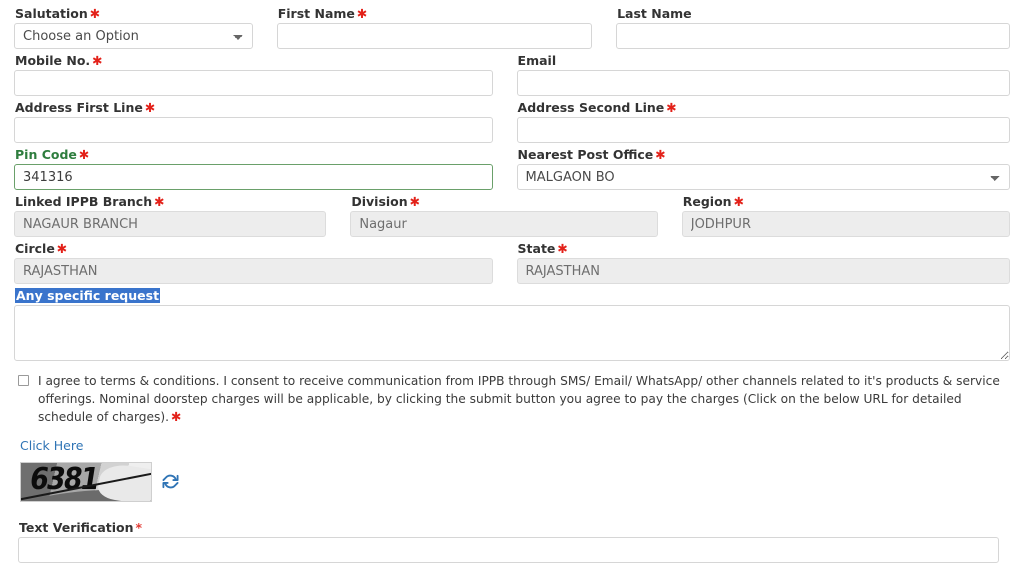 The width and height of the screenshot is (1024, 563). I want to click on label-email: Email, so click(537, 60).